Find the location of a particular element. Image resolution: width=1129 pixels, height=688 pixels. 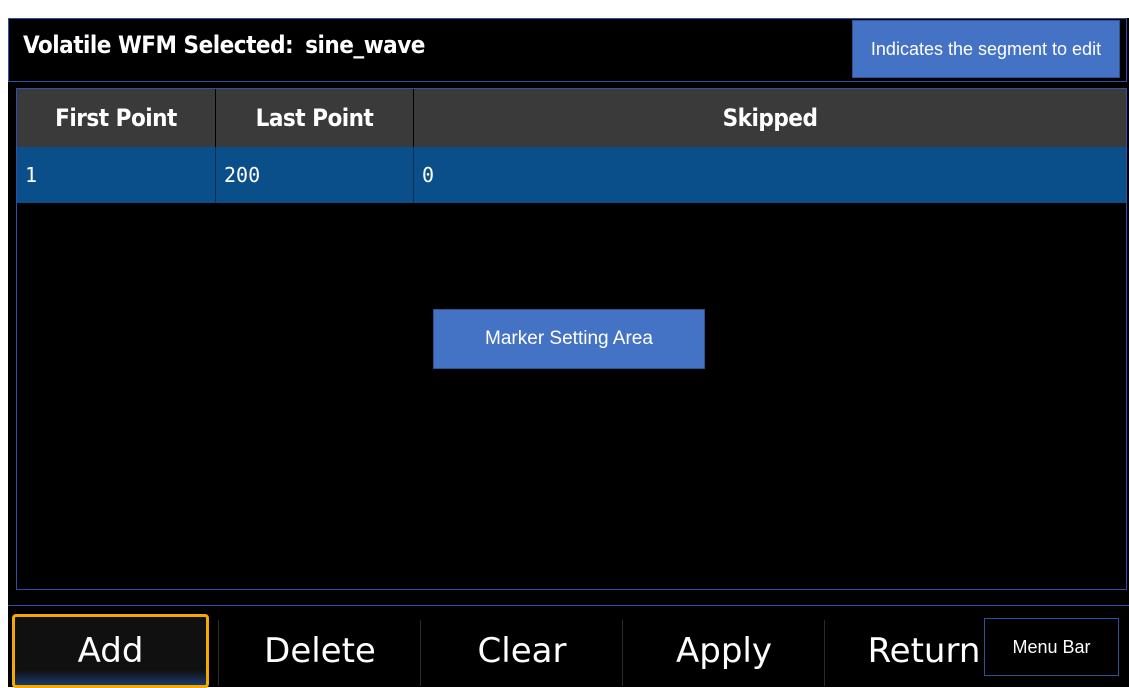

waveform-title: Volatile WFM Selected: sine_wave is located at coordinates (224, 45).